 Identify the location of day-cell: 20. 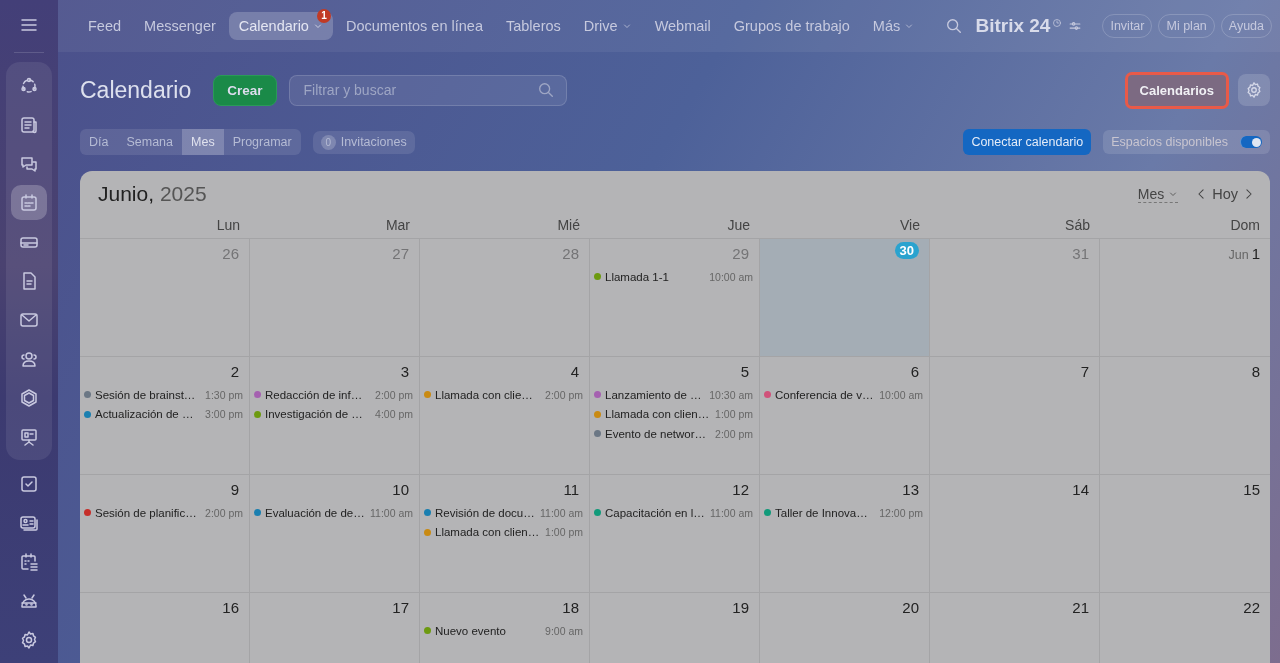
(845, 628).